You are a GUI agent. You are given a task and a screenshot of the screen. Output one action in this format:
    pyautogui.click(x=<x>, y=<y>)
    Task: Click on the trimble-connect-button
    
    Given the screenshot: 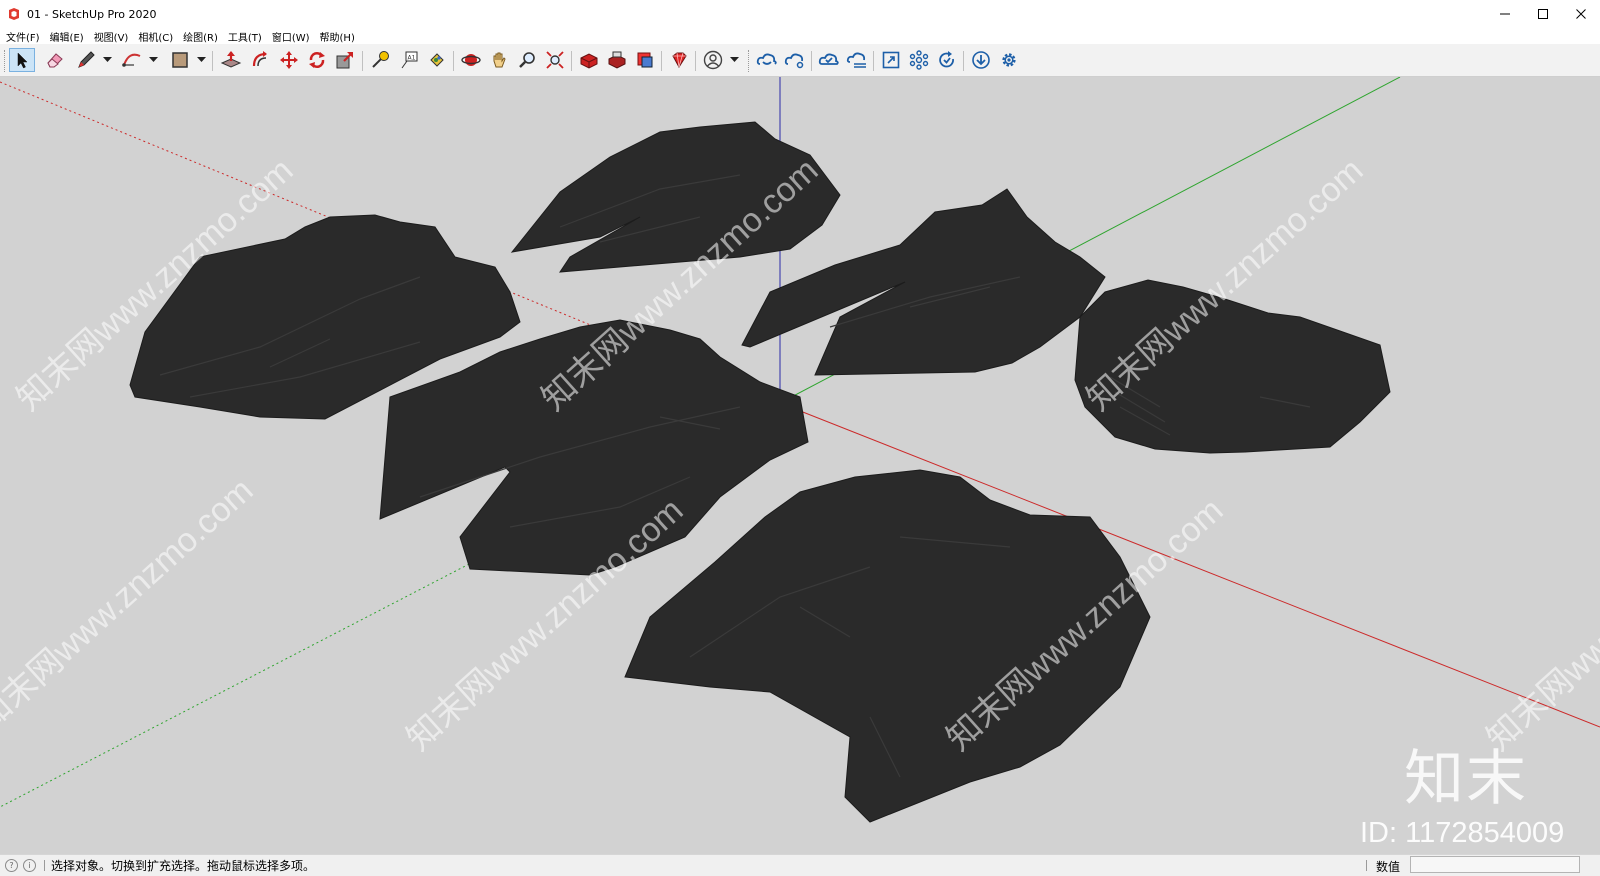 What is the action you would take?
    pyautogui.click(x=767, y=60)
    